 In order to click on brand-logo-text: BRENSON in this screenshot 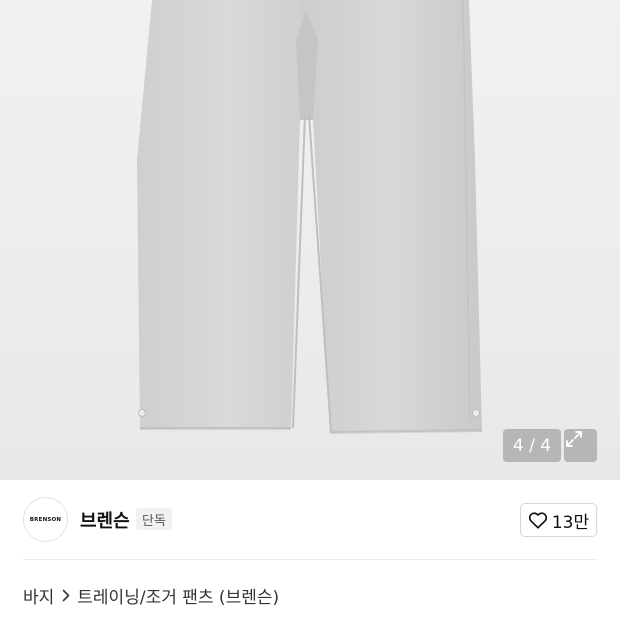, I will do `click(45, 519)`.